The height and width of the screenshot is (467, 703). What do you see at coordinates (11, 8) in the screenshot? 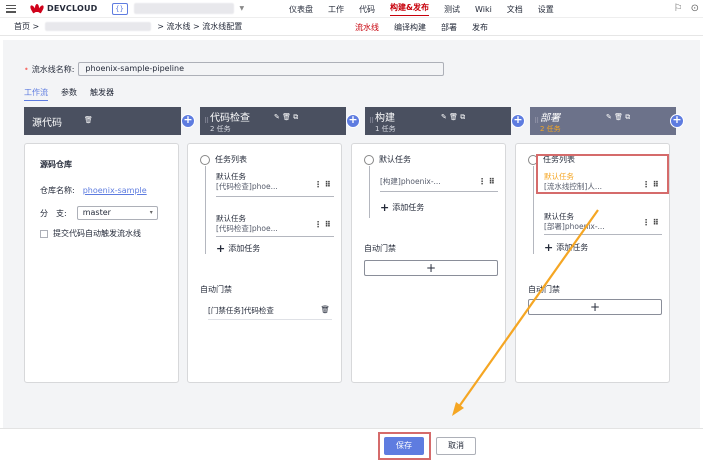
I see `menu-icon` at bounding box center [11, 8].